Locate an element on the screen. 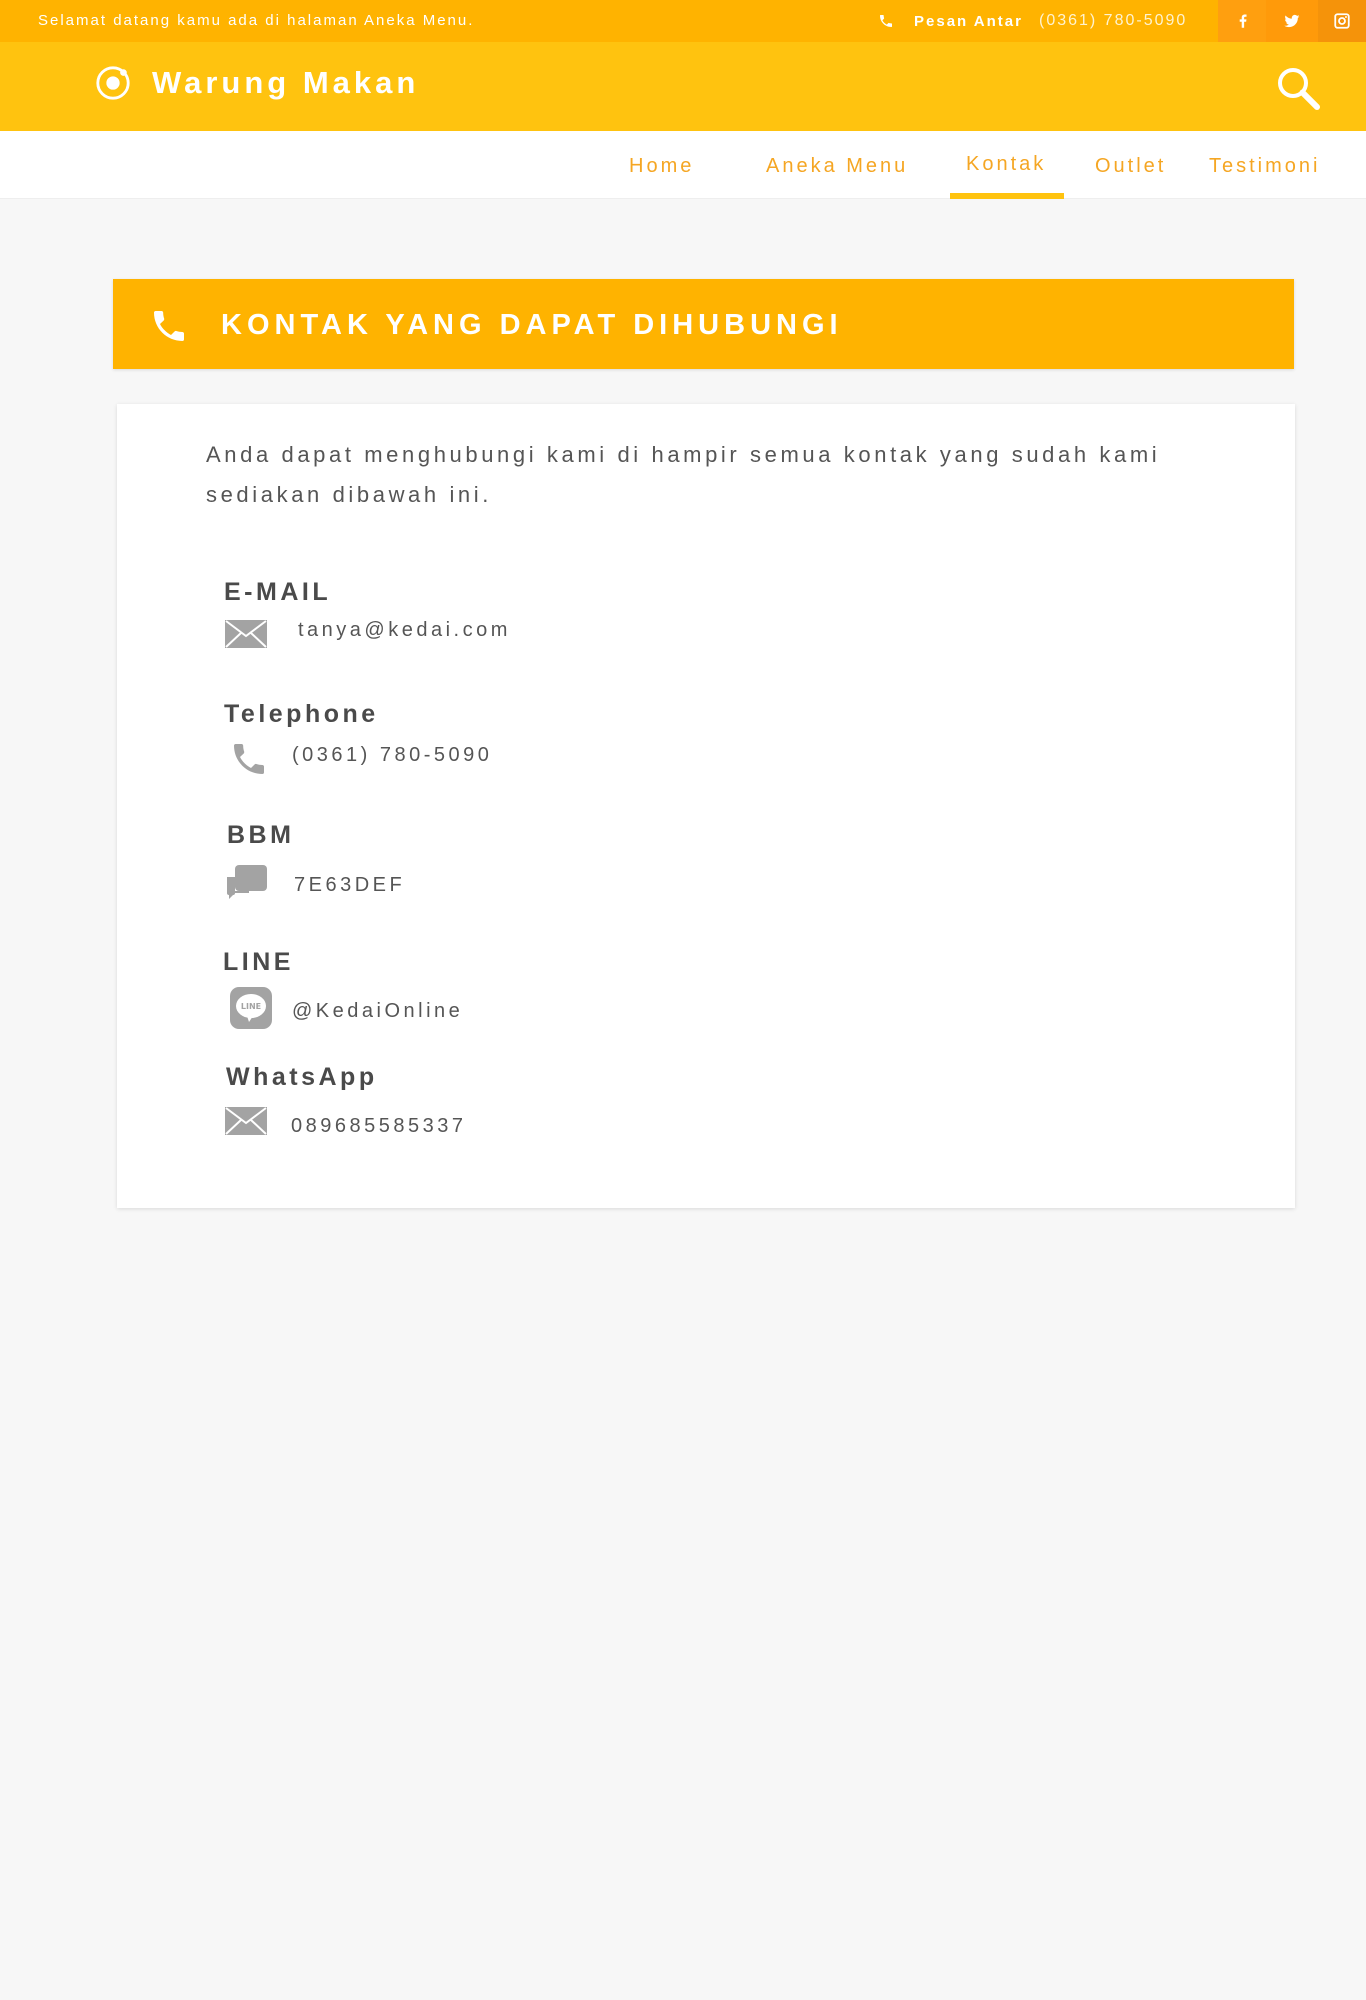 This screenshot has width=1366, height=2000. brand-name: Warung Makan is located at coordinates (286, 82).